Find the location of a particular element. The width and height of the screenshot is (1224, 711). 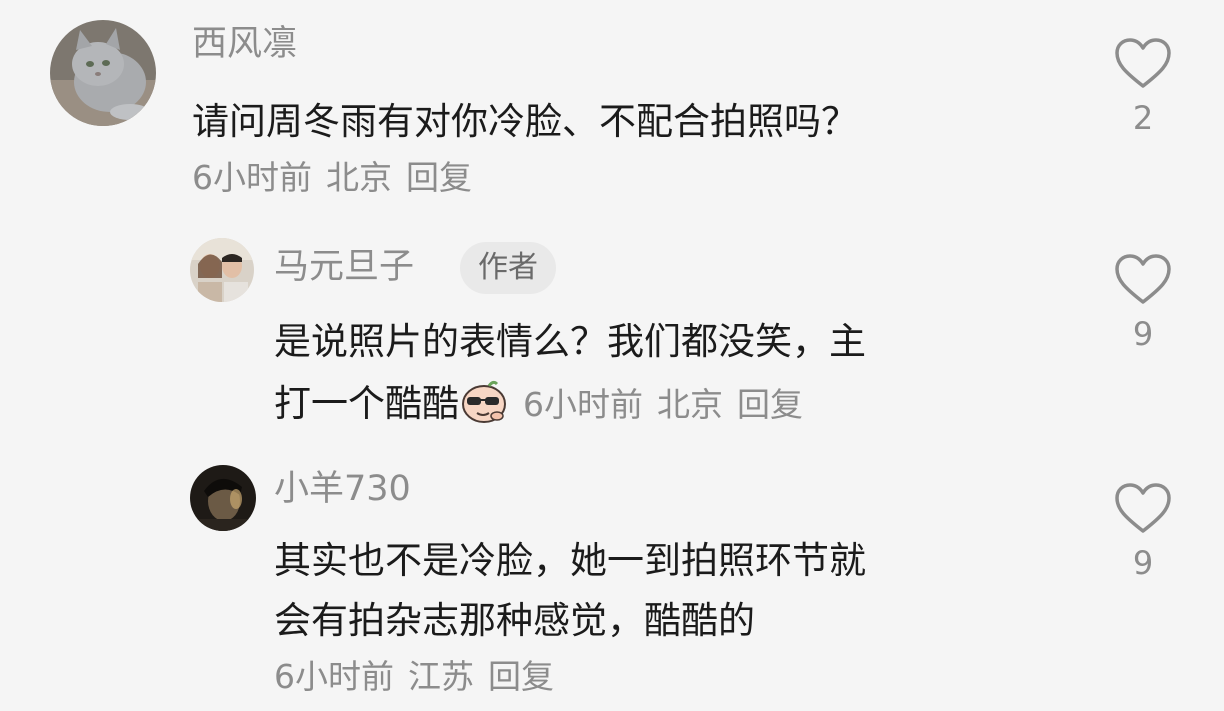

author-badge: 作者 is located at coordinates (508, 268).